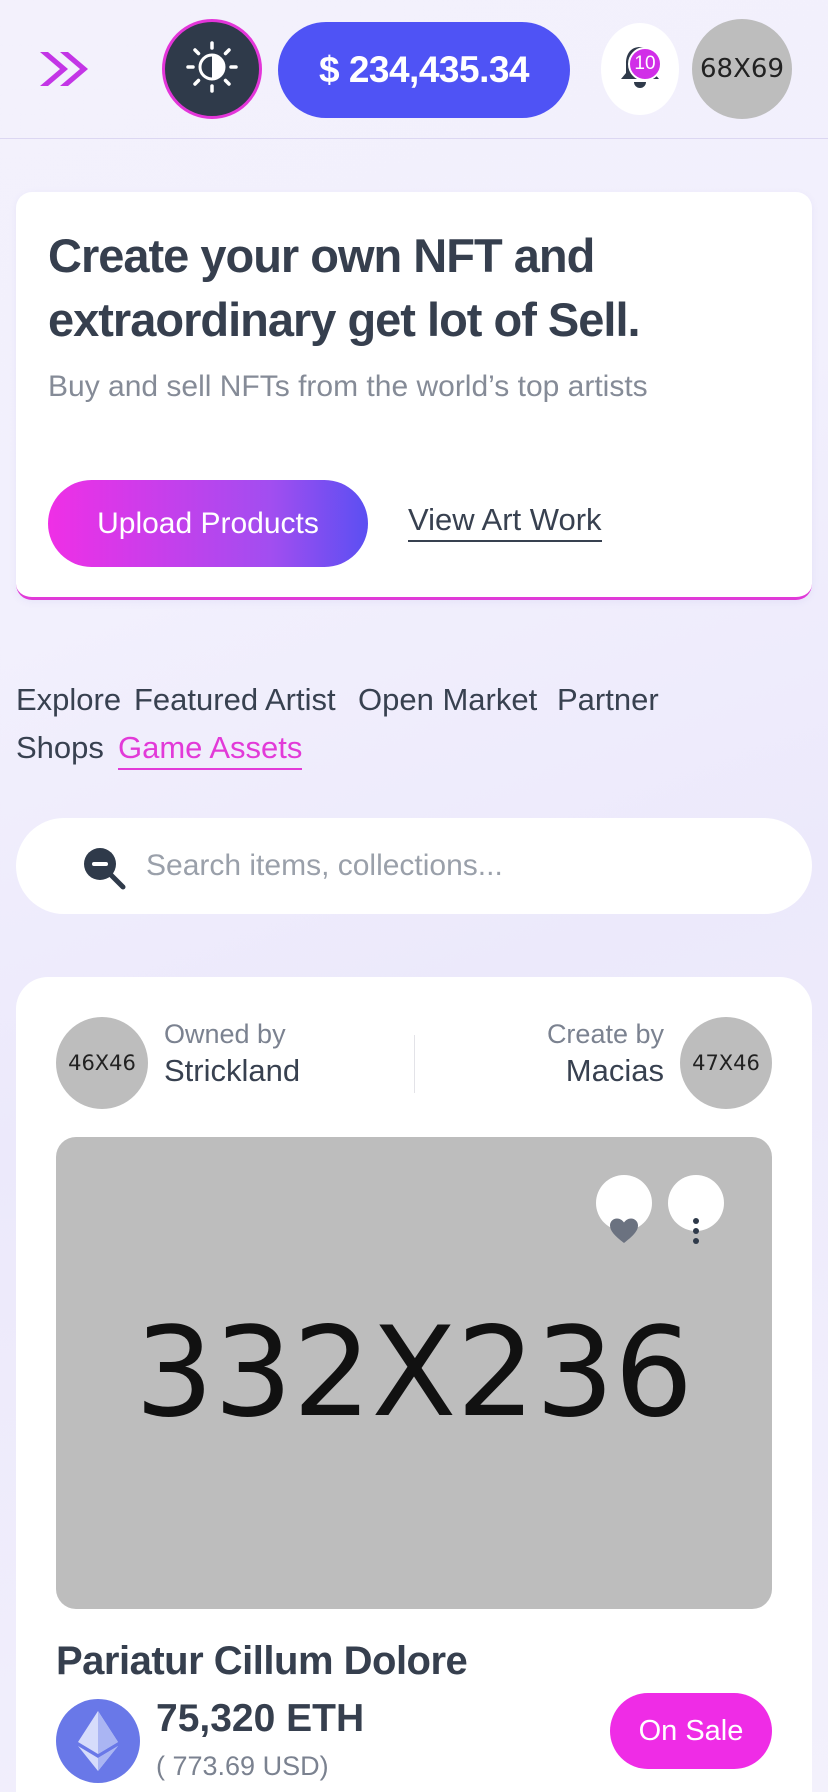  I want to click on ethereum-icon, so click(98, 1741).